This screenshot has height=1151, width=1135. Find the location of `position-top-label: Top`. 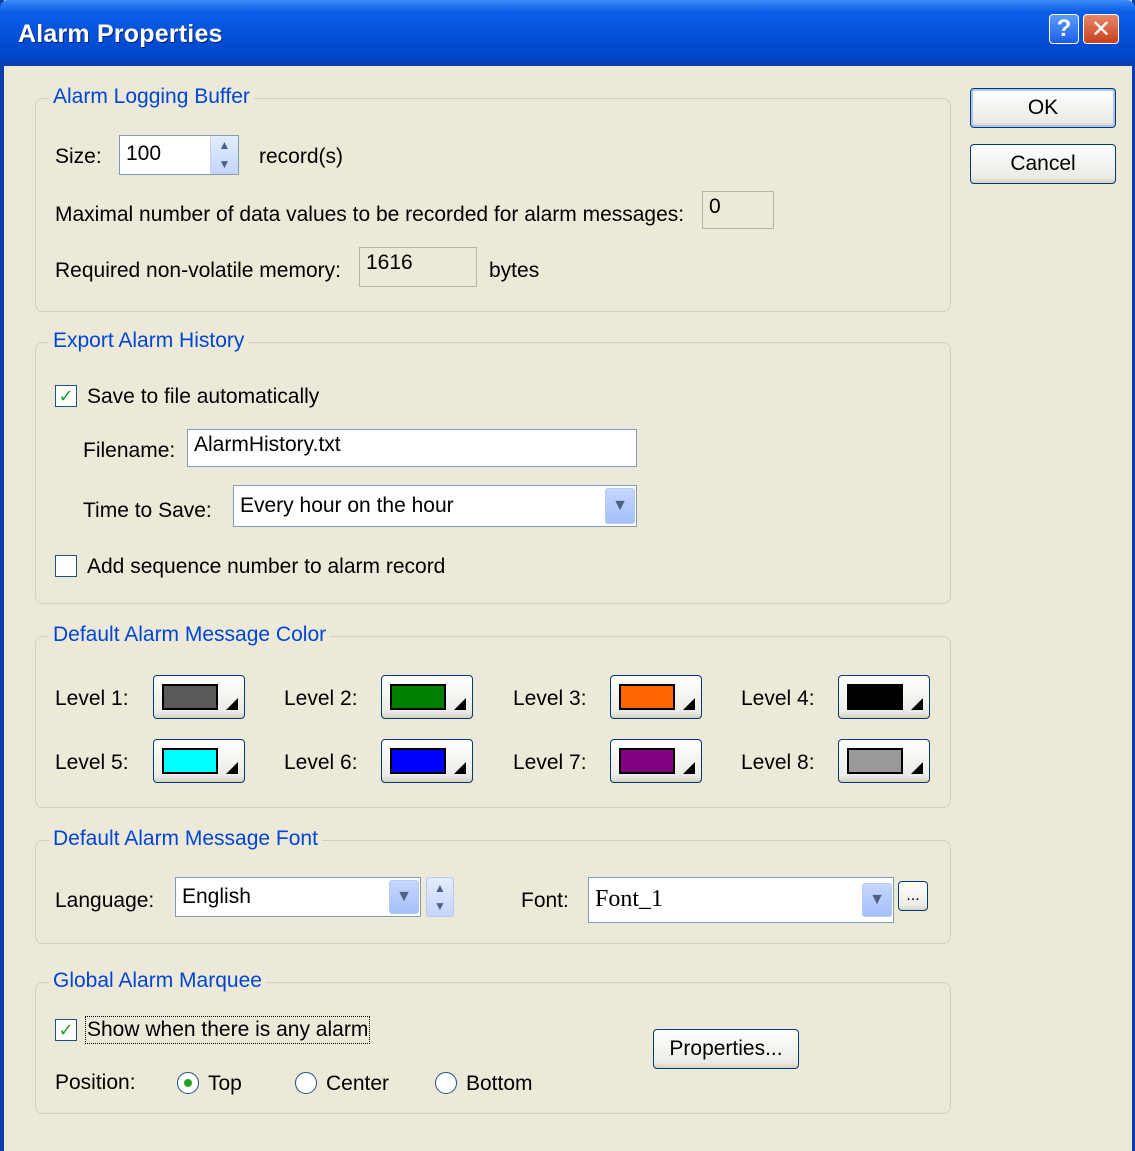

position-top-label: Top is located at coordinates (225, 1084).